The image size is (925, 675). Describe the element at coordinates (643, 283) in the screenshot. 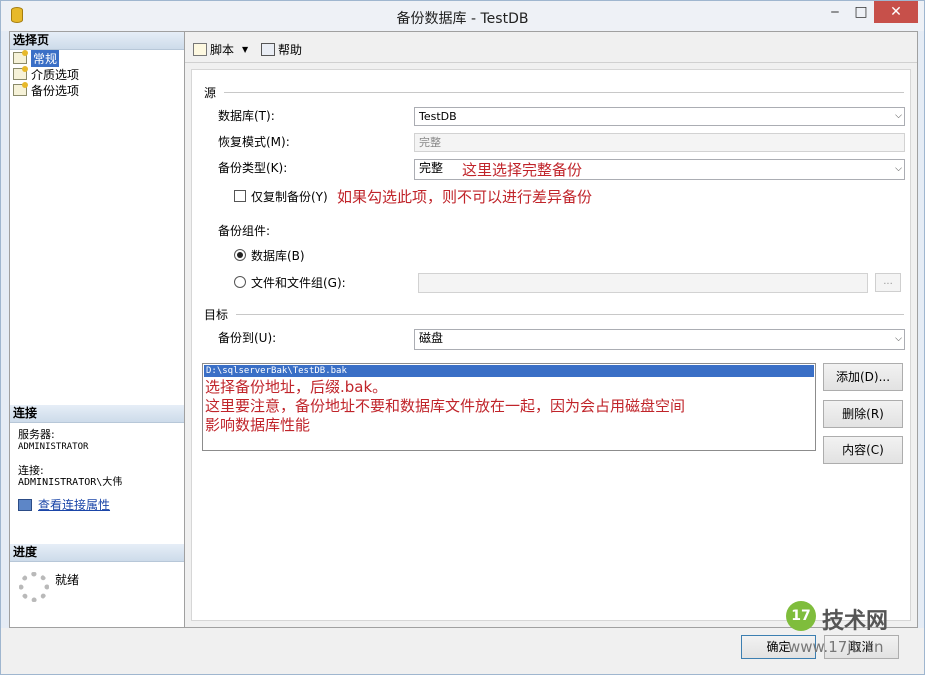

I see `files-field` at that location.